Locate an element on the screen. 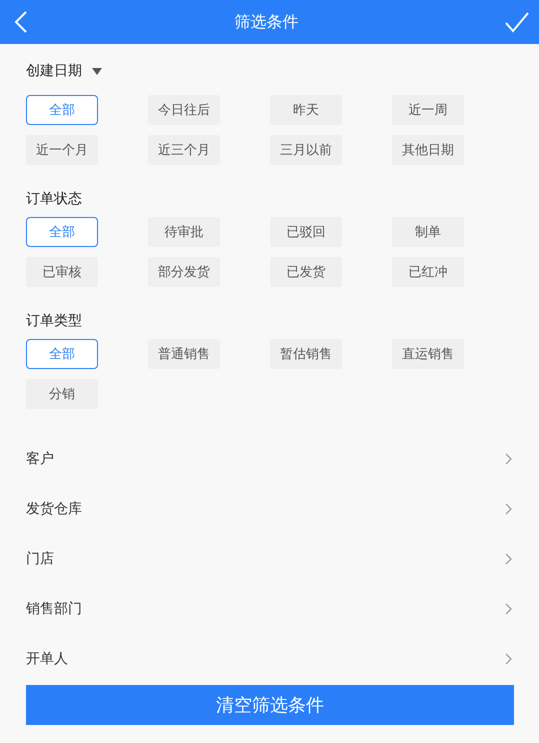 The width and height of the screenshot is (539, 743). filter-chip: 已驳回 is located at coordinates (306, 232).